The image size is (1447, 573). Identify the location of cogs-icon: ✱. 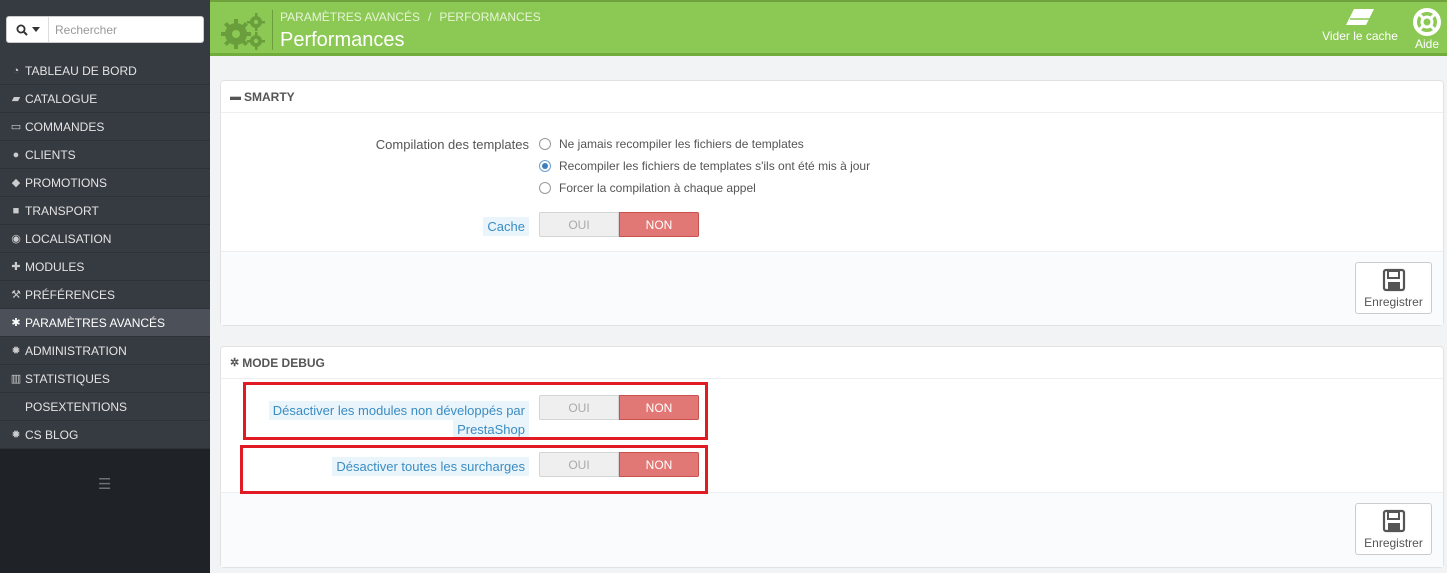
(16, 323).